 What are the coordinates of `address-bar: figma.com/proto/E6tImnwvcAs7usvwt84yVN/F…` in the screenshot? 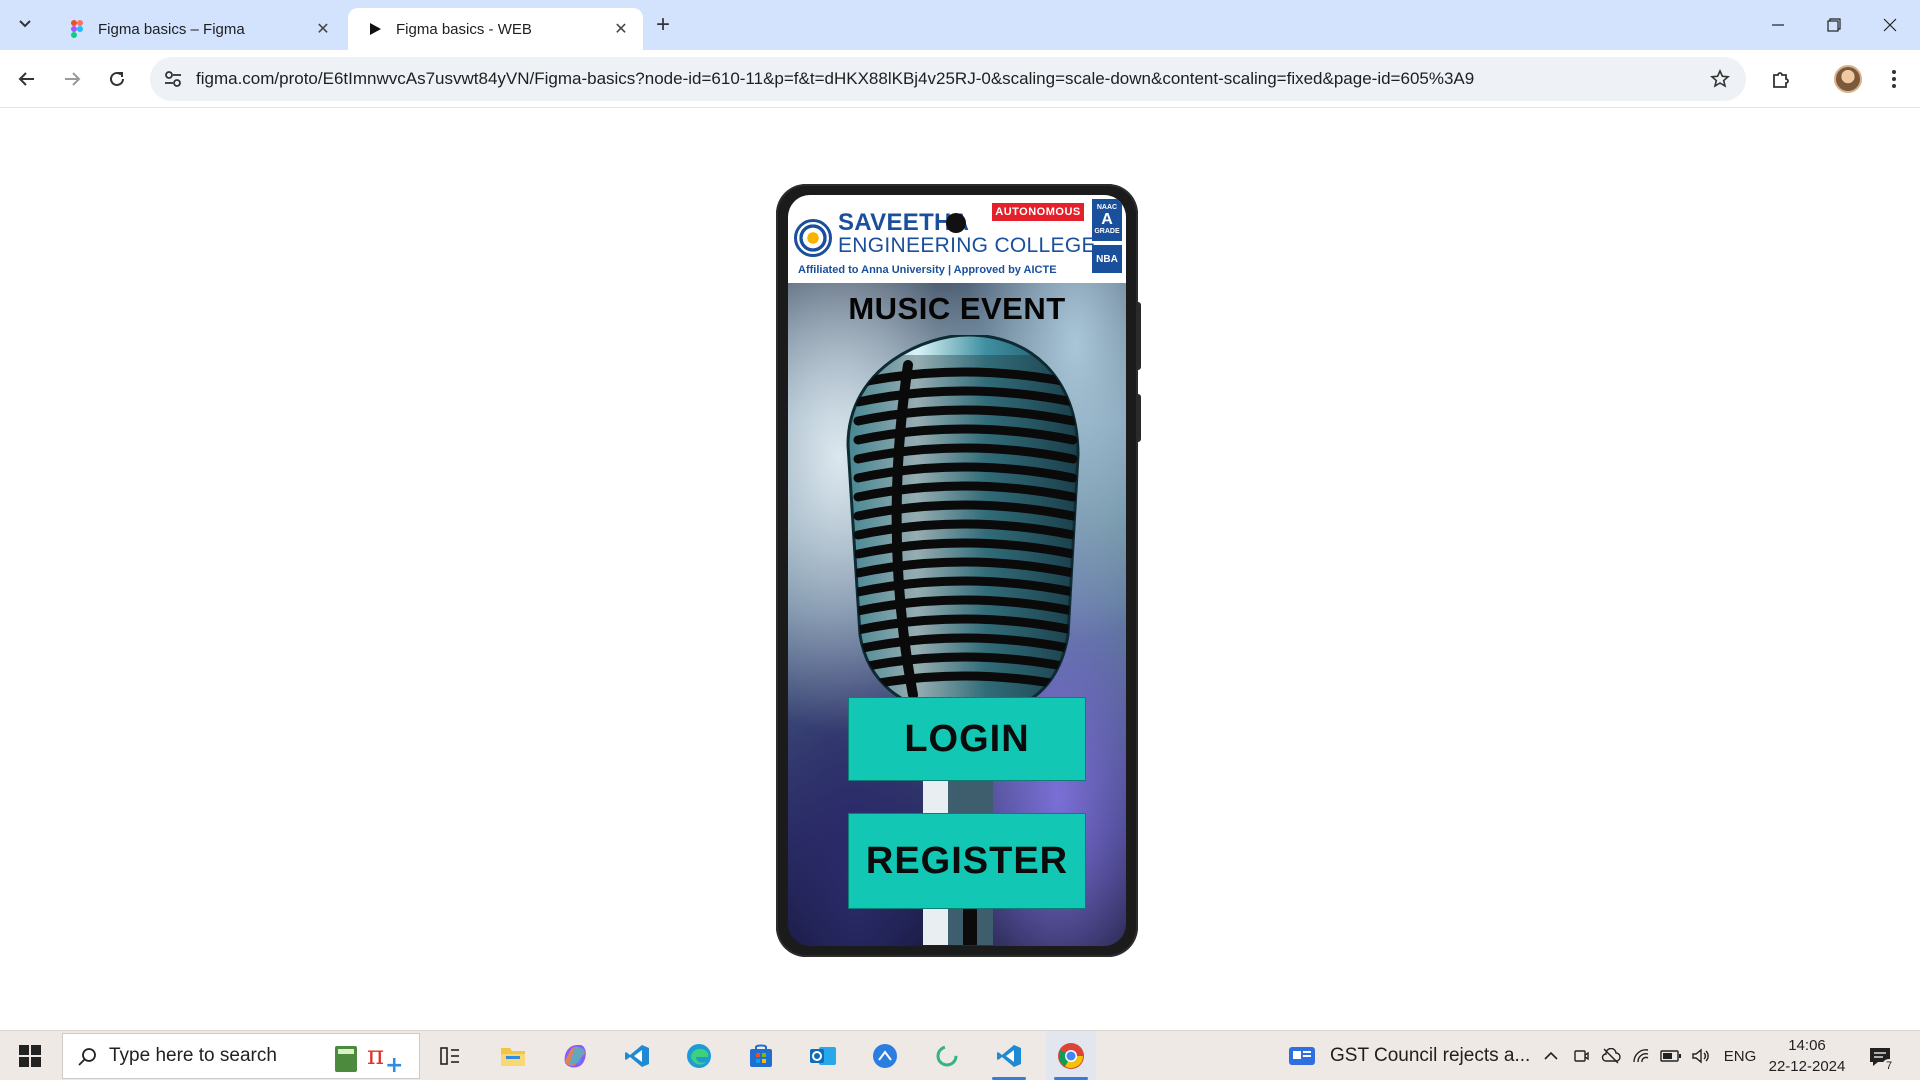 It's located at (948, 79).